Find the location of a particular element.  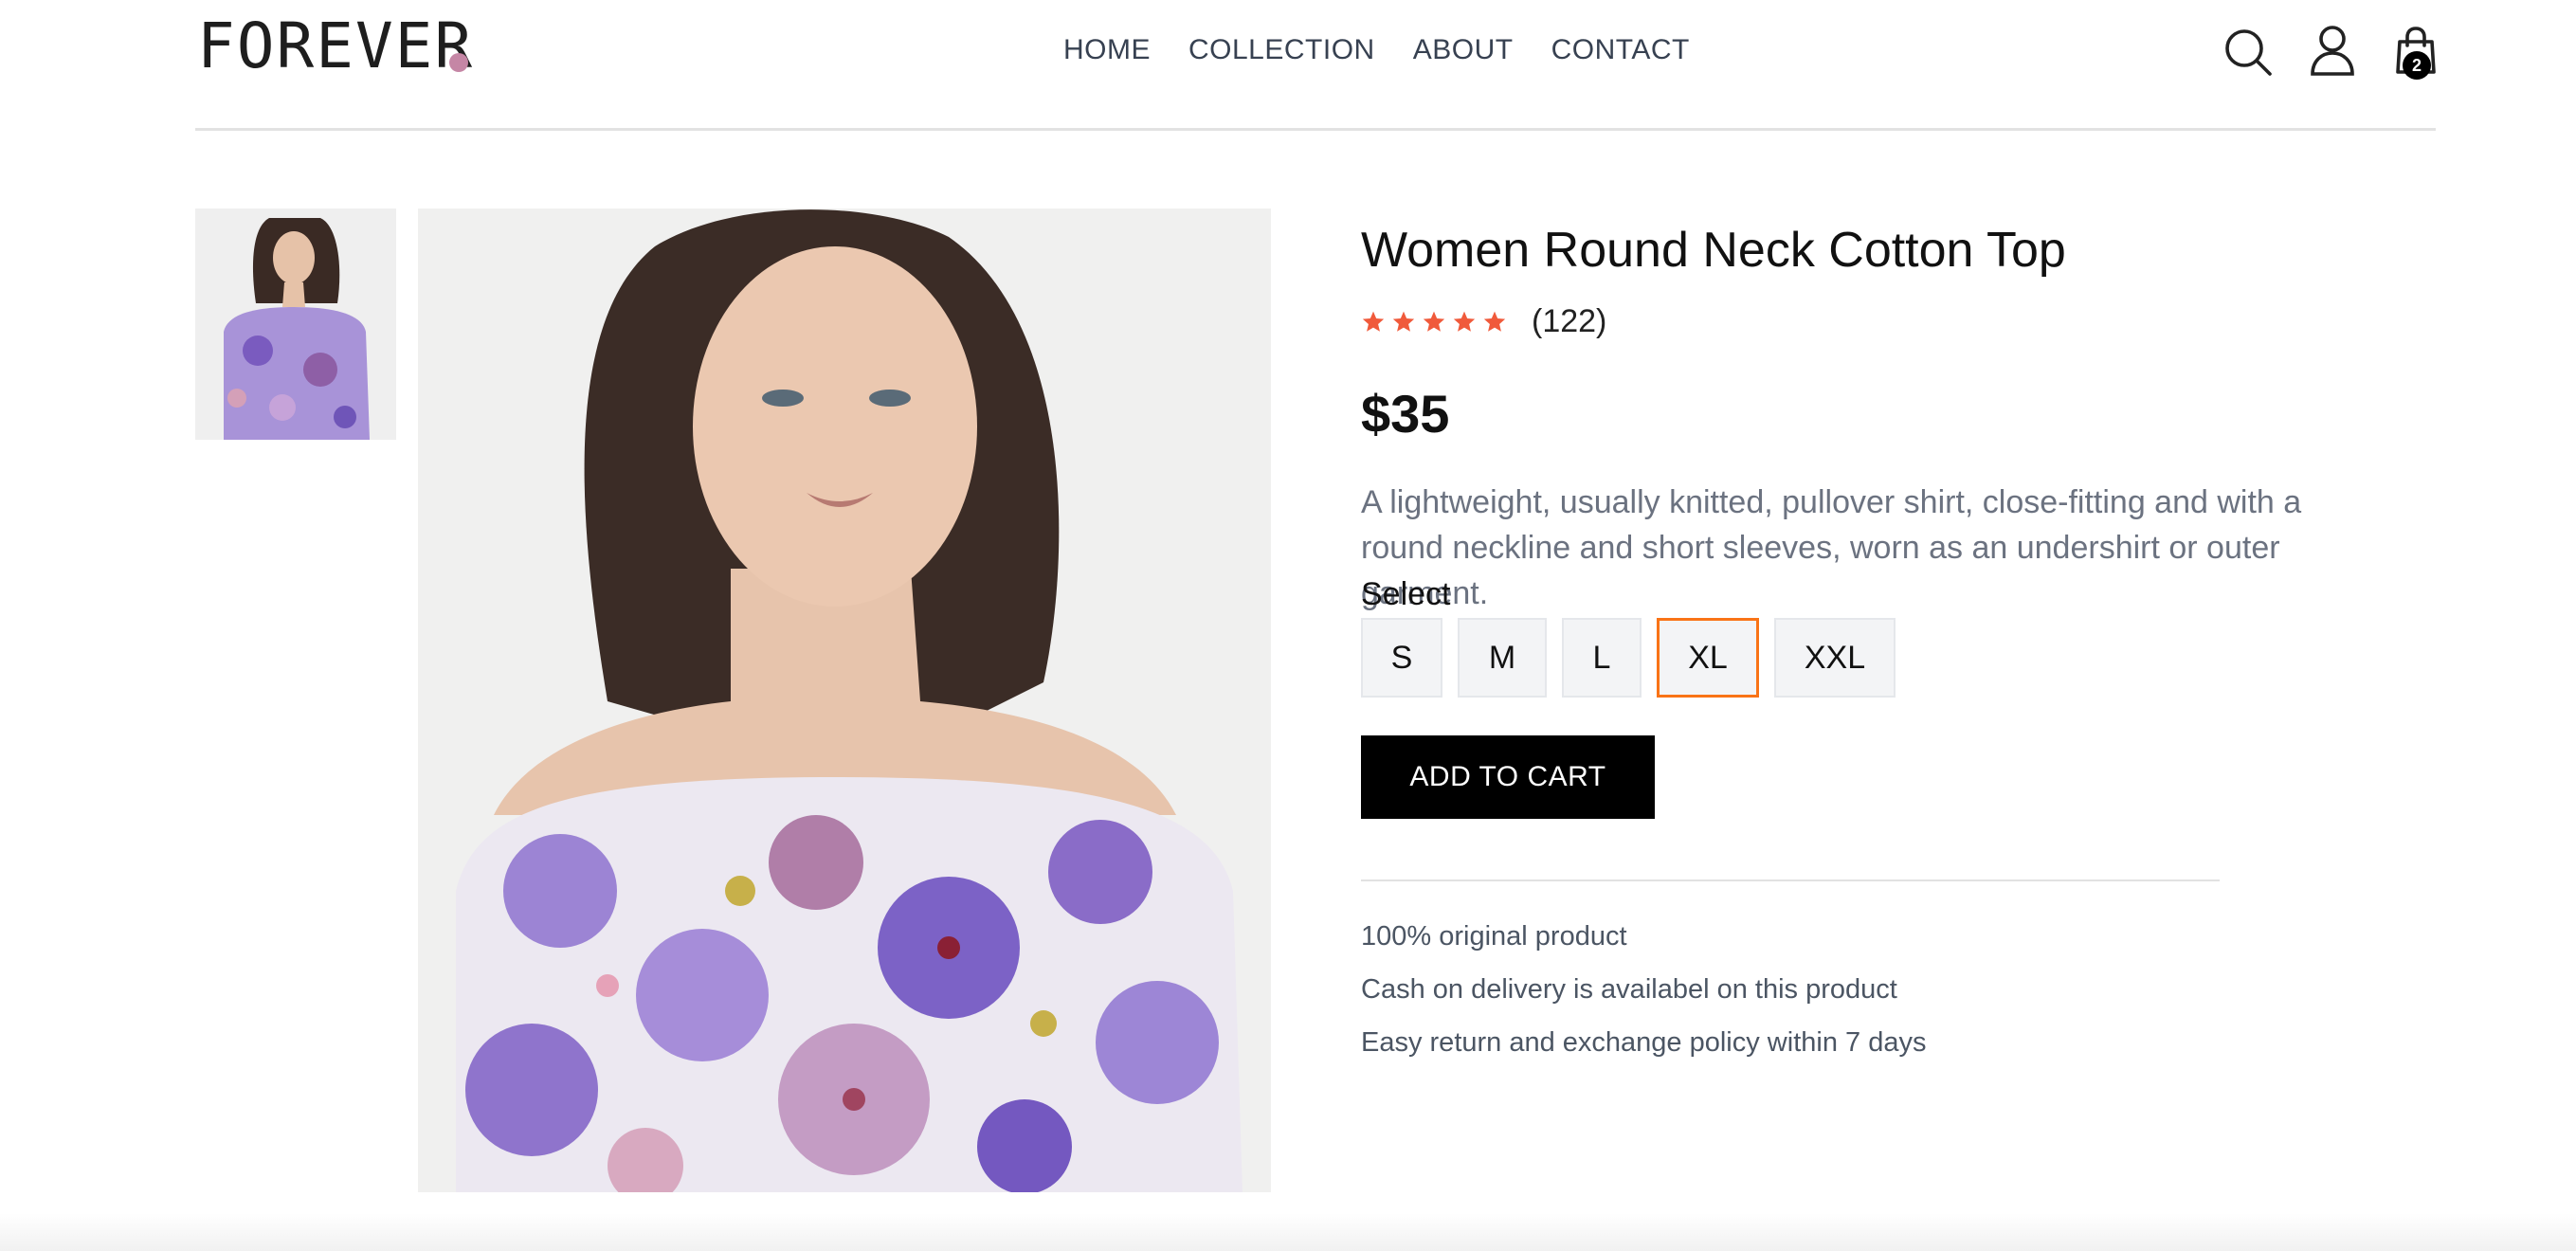

nav-collection: COLLECTION is located at coordinates (1281, 50).